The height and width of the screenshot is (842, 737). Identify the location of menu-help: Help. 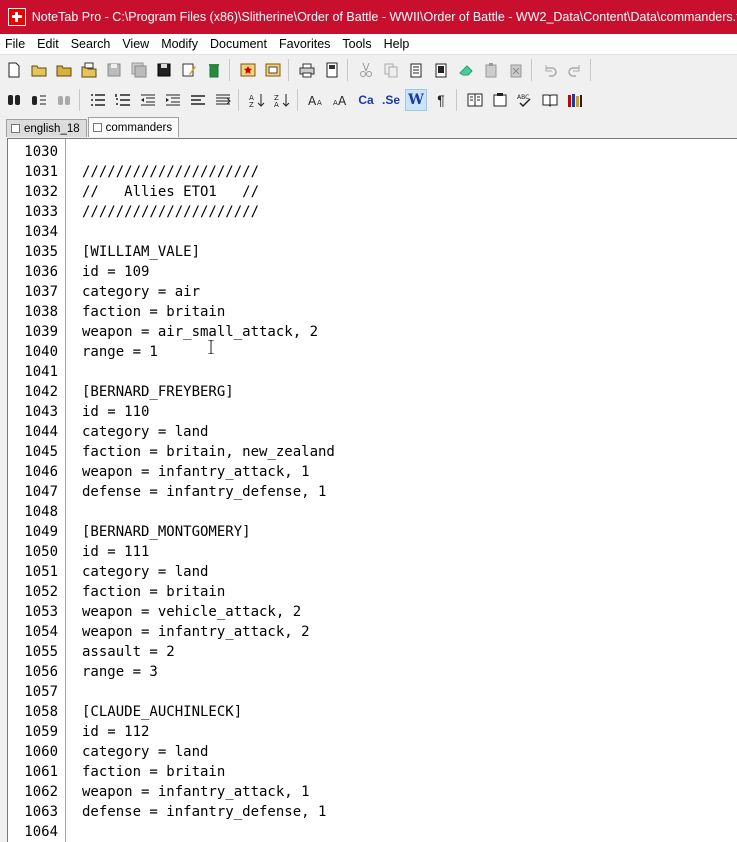
(398, 44).